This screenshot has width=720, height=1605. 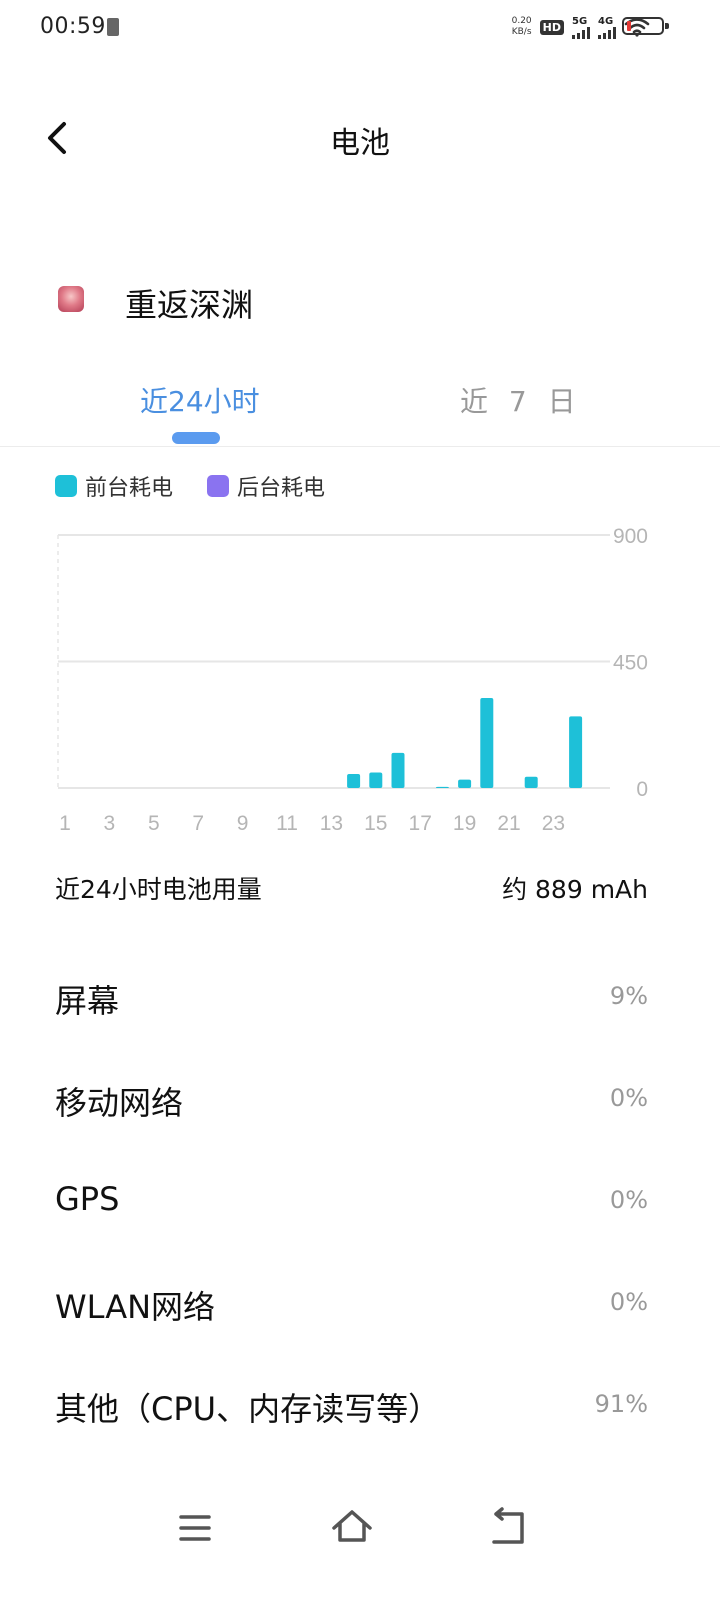 I want to click on net-speed-unit: KB/s, so click(x=521, y=32).